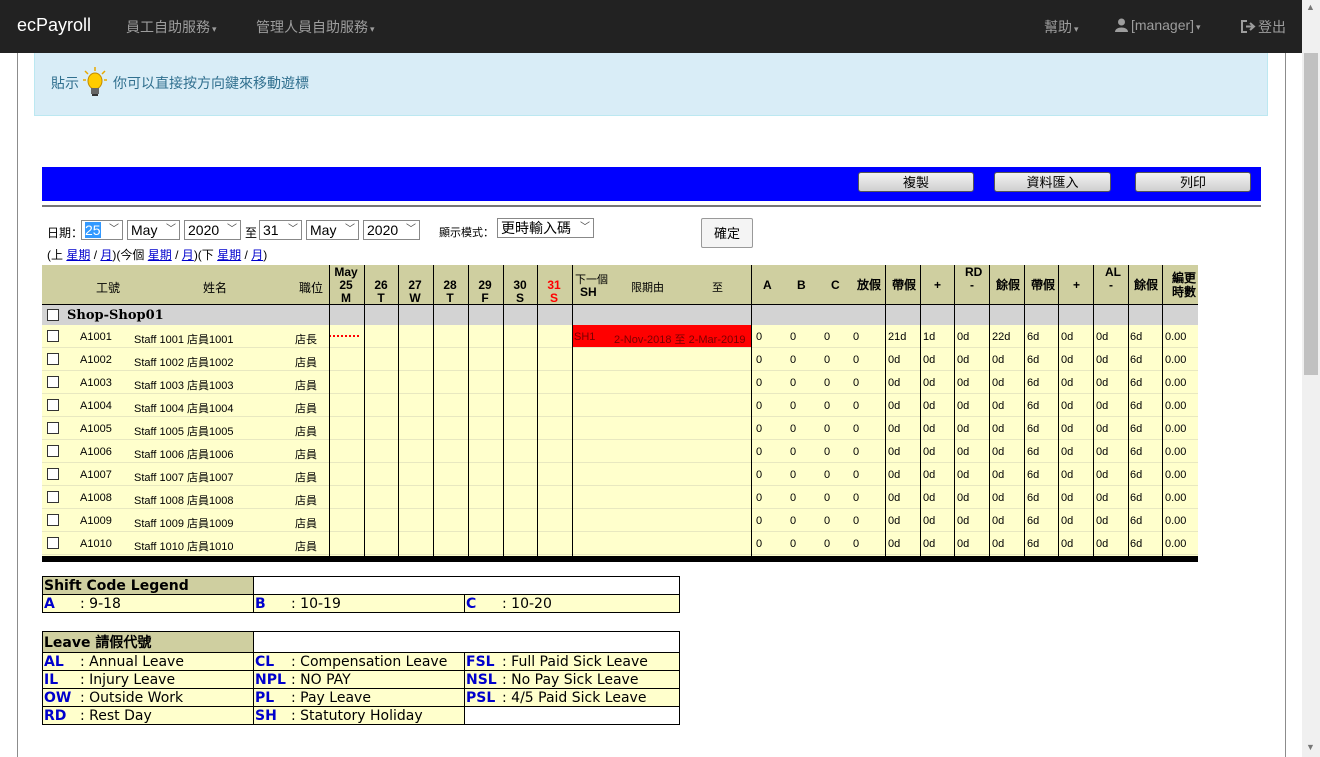 This screenshot has width=1320, height=757. I want to click on value-rd4: 22d, so click(1001, 337).